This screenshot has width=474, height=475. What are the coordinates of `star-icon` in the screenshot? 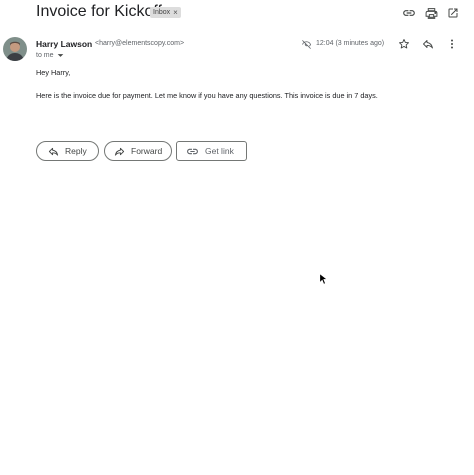 It's located at (404, 44).